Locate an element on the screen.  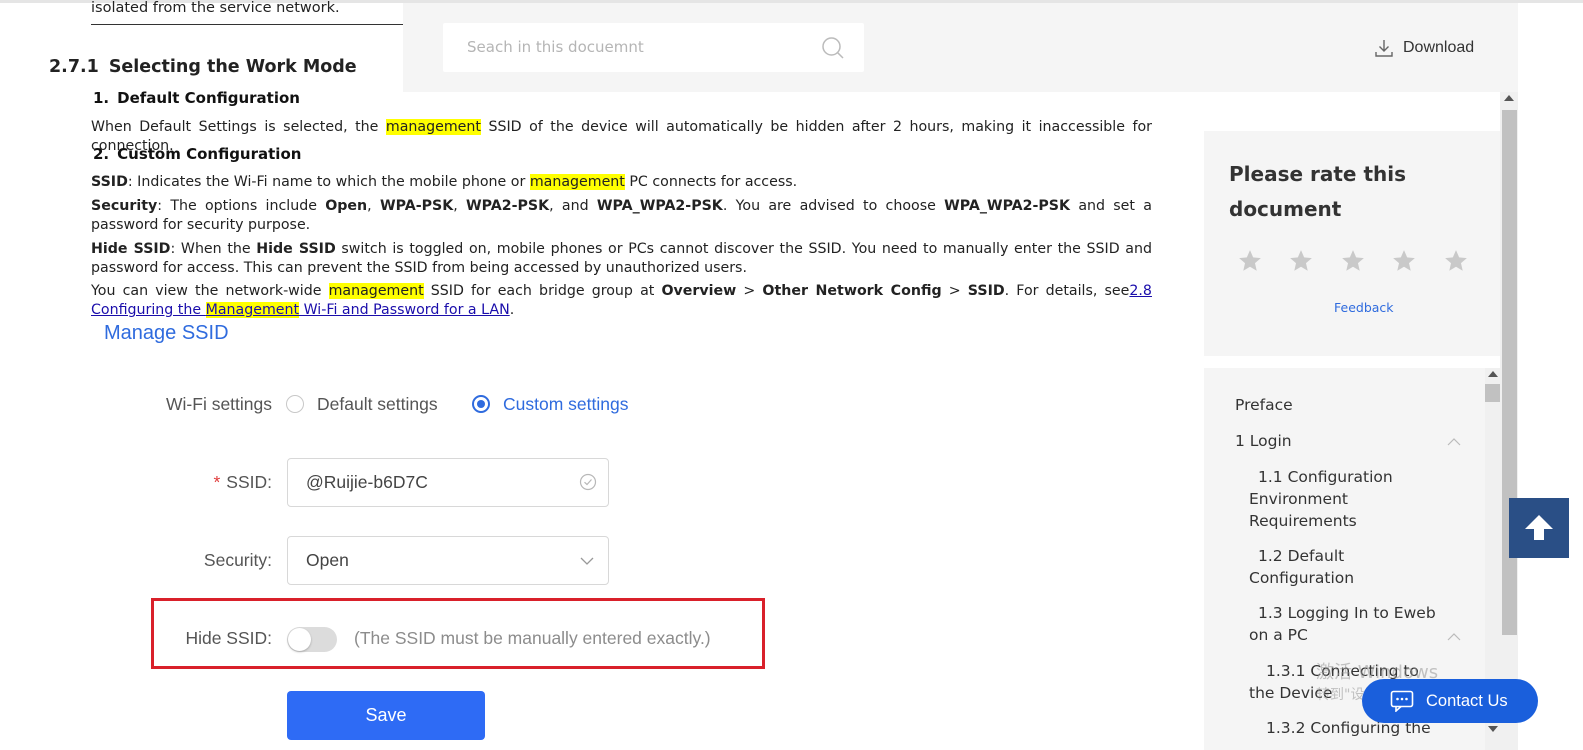
hide-ssid-toggle is located at coordinates (312, 639).